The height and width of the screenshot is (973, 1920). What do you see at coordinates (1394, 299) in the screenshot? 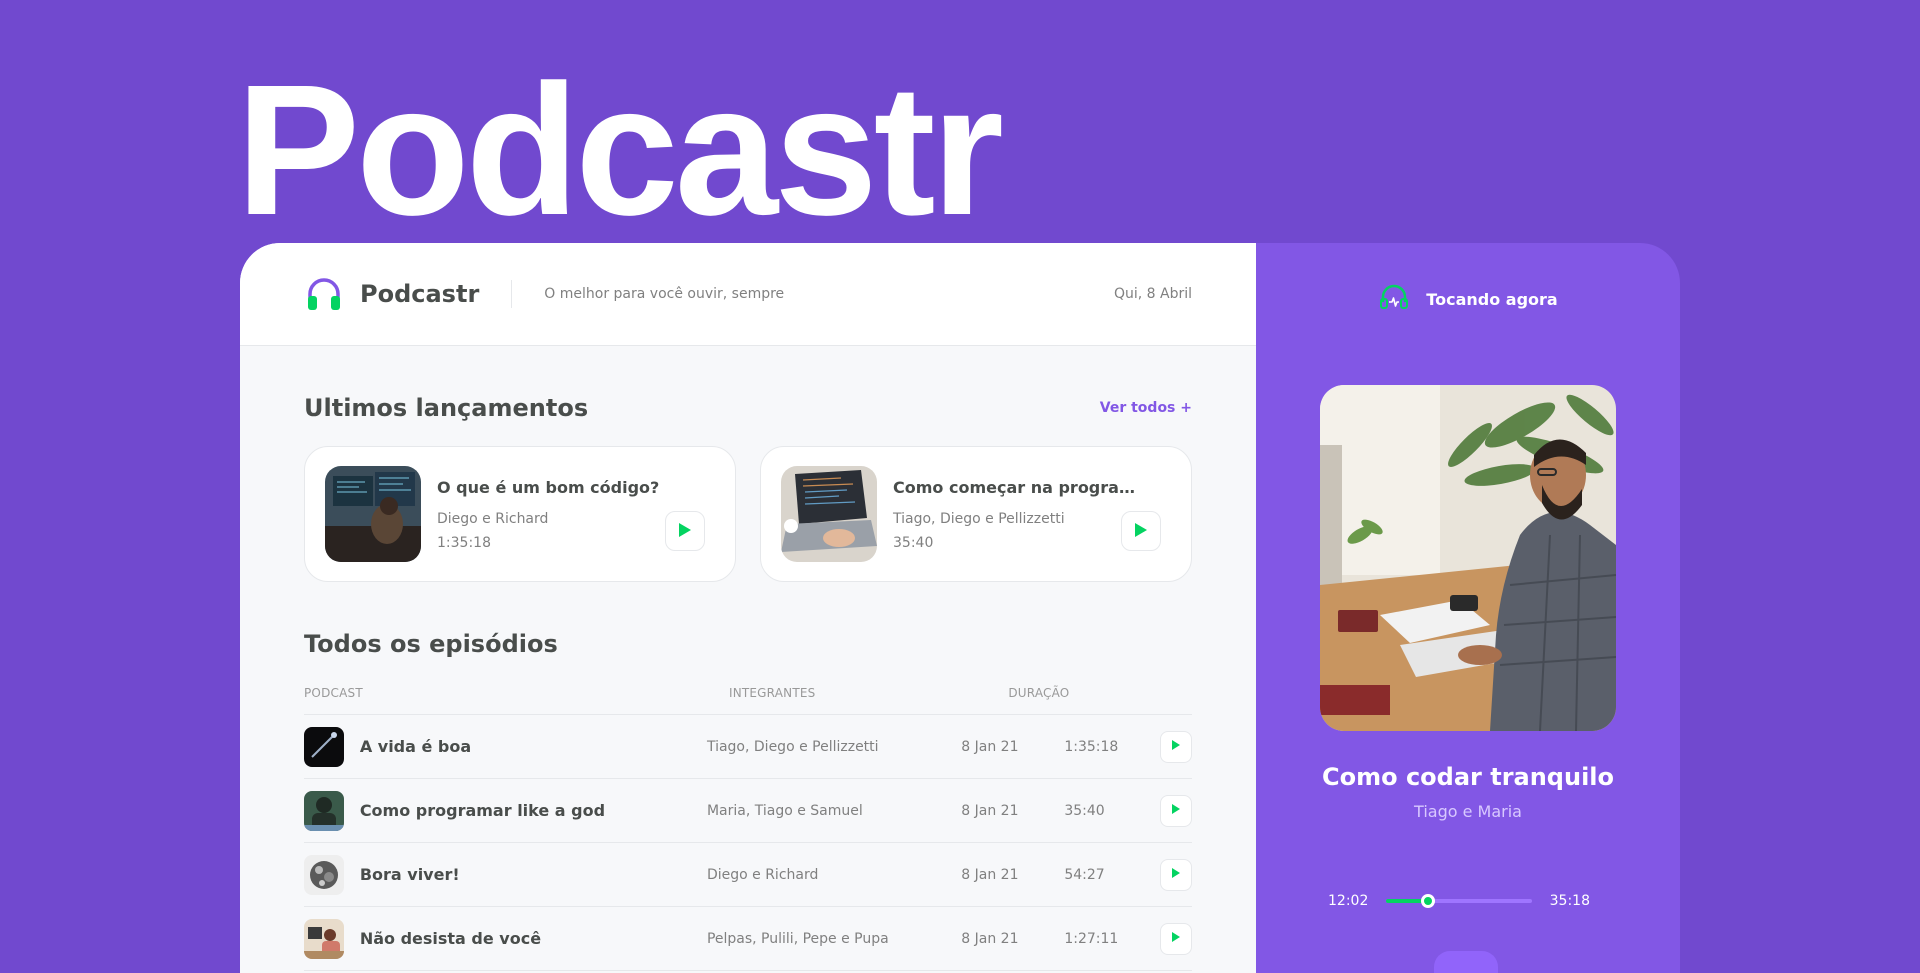
I see `headphones-pulse-icon` at bounding box center [1394, 299].